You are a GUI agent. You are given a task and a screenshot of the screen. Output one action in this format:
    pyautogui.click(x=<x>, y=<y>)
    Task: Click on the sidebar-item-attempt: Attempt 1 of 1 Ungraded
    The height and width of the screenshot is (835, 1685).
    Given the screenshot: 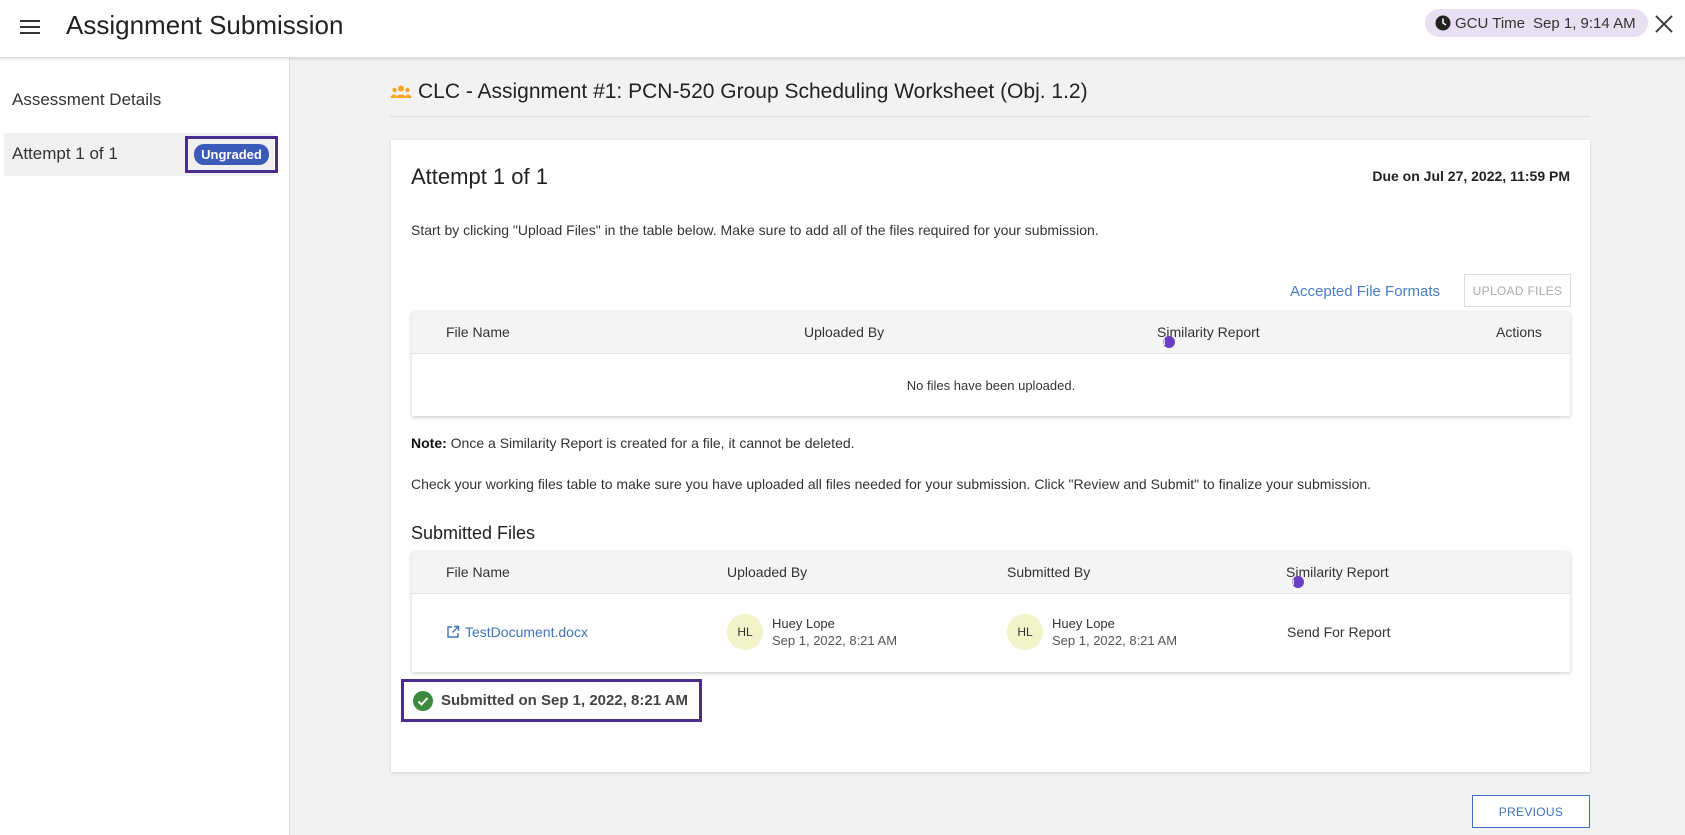 What is the action you would take?
    pyautogui.click(x=141, y=154)
    